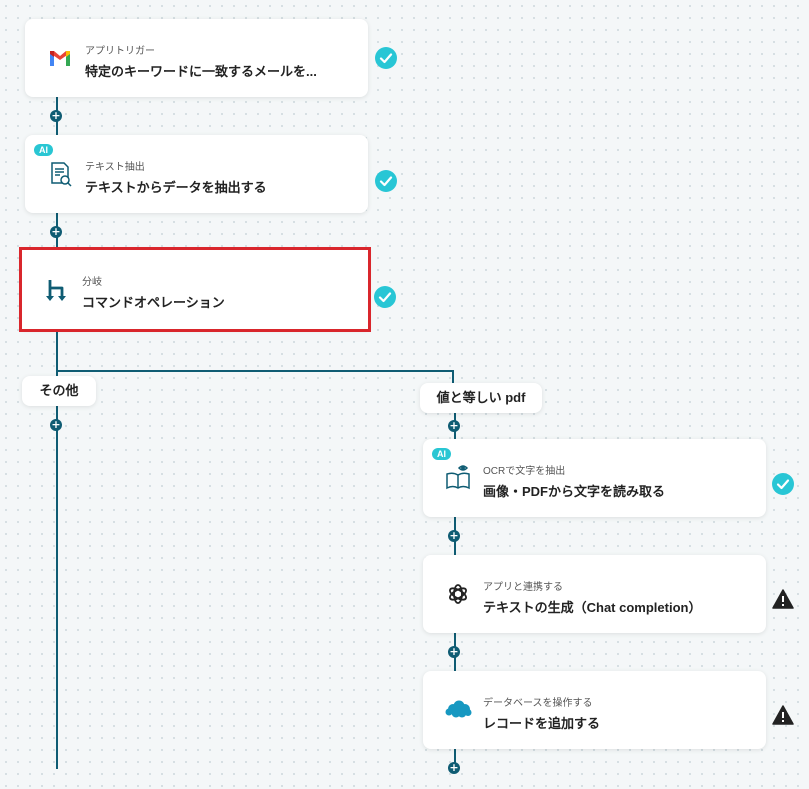  I want to click on gmail-icon, so click(60, 58).